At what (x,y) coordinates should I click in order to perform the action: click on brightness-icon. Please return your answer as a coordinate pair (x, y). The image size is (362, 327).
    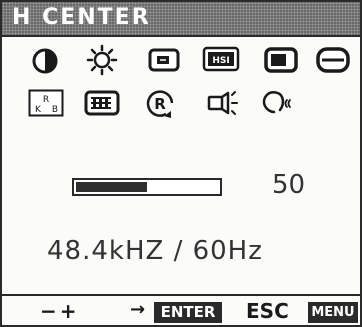
    Looking at the image, I should click on (102, 60).